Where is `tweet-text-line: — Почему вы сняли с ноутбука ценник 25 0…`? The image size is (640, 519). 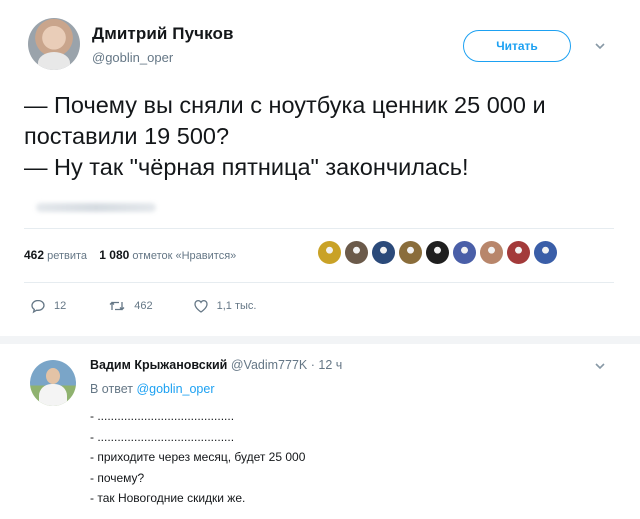
tweet-text-line: — Почему вы сняли с ноутбука ценник 25 0… is located at coordinates (285, 120).